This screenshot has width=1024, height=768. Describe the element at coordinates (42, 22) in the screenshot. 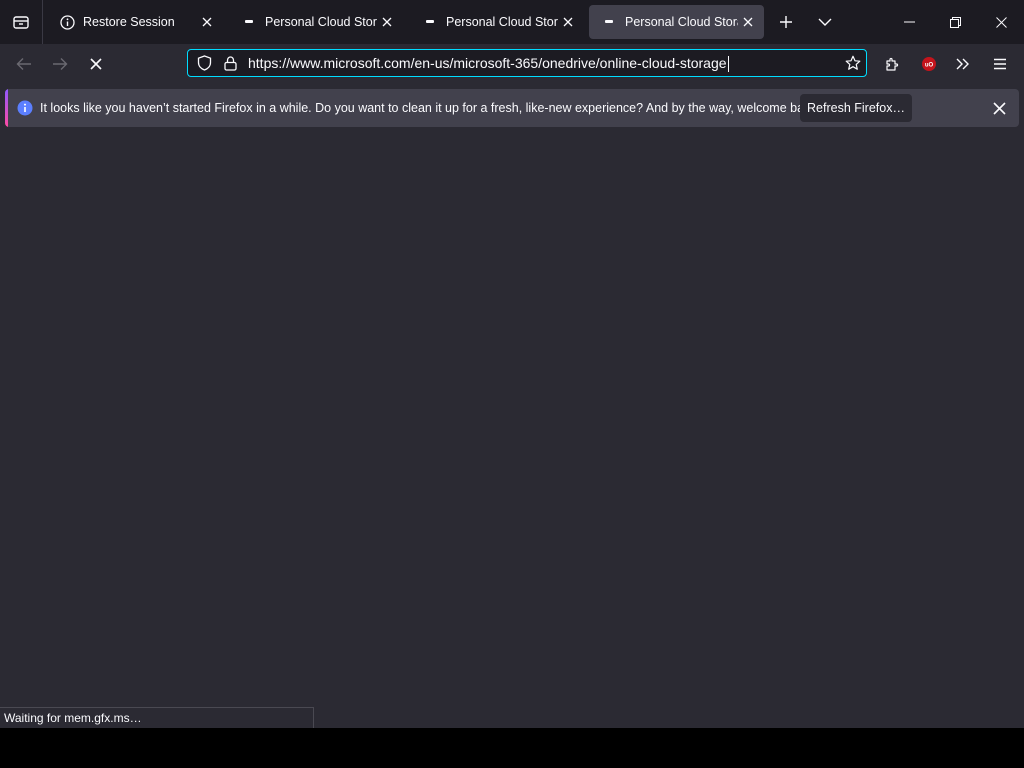

I see `tab-divider` at that location.